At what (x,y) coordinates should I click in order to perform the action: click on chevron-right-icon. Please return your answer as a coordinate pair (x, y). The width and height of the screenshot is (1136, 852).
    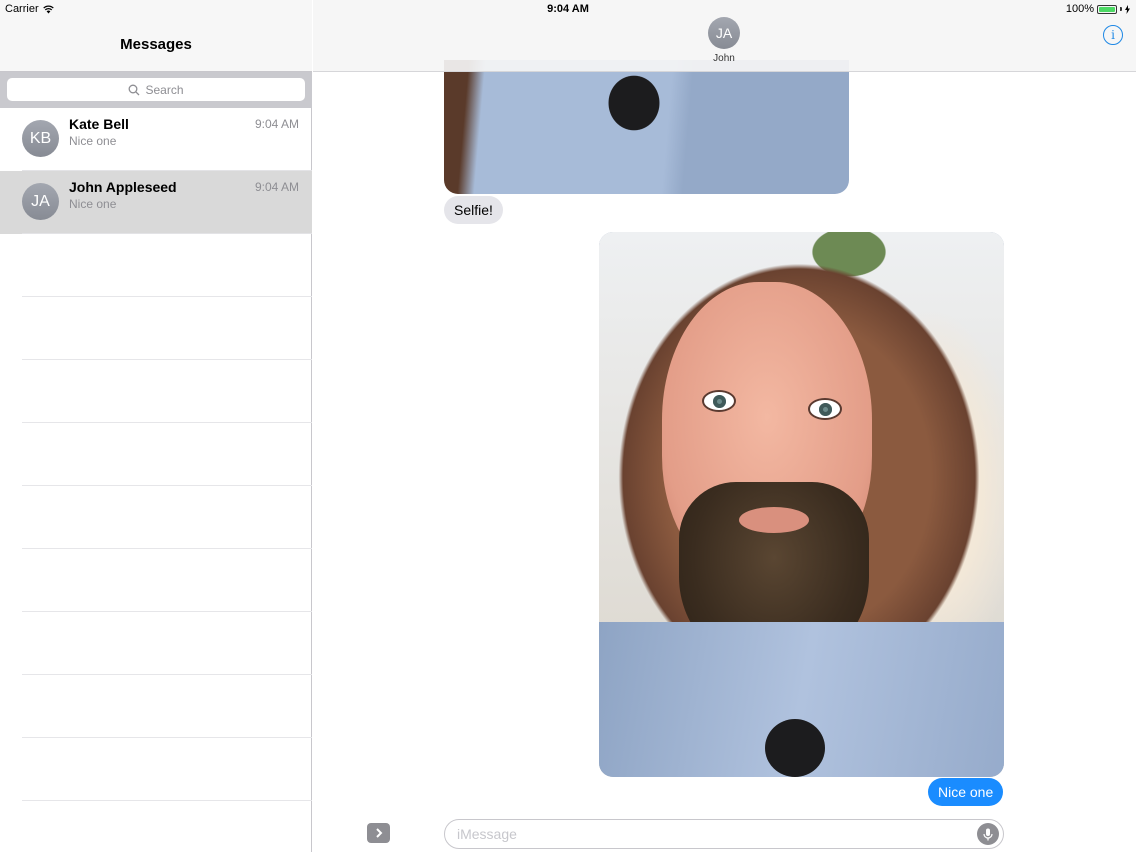
    Looking at the image, I should click on (378, 833).